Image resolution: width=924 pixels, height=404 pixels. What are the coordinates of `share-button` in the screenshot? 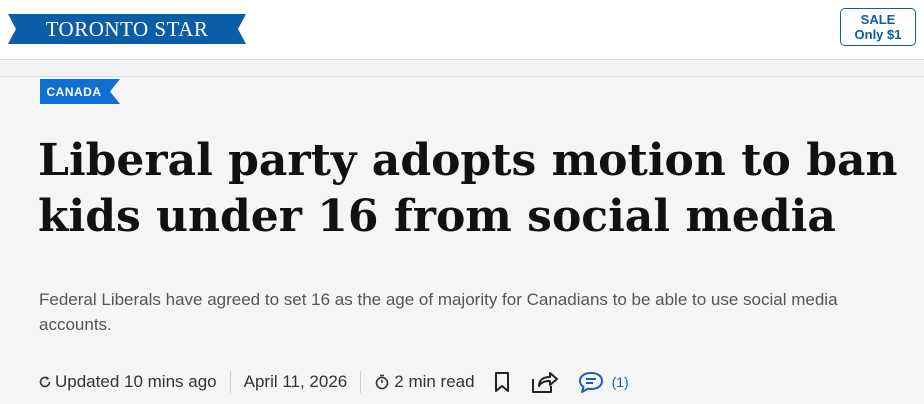 It's located at (545, 382).